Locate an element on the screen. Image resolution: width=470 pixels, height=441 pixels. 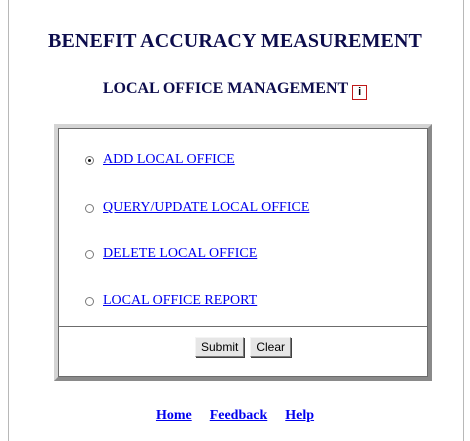
page-subtitle-row: LOCAL OFFICE MANAGEMENT i is located at coordinates (235, 90).